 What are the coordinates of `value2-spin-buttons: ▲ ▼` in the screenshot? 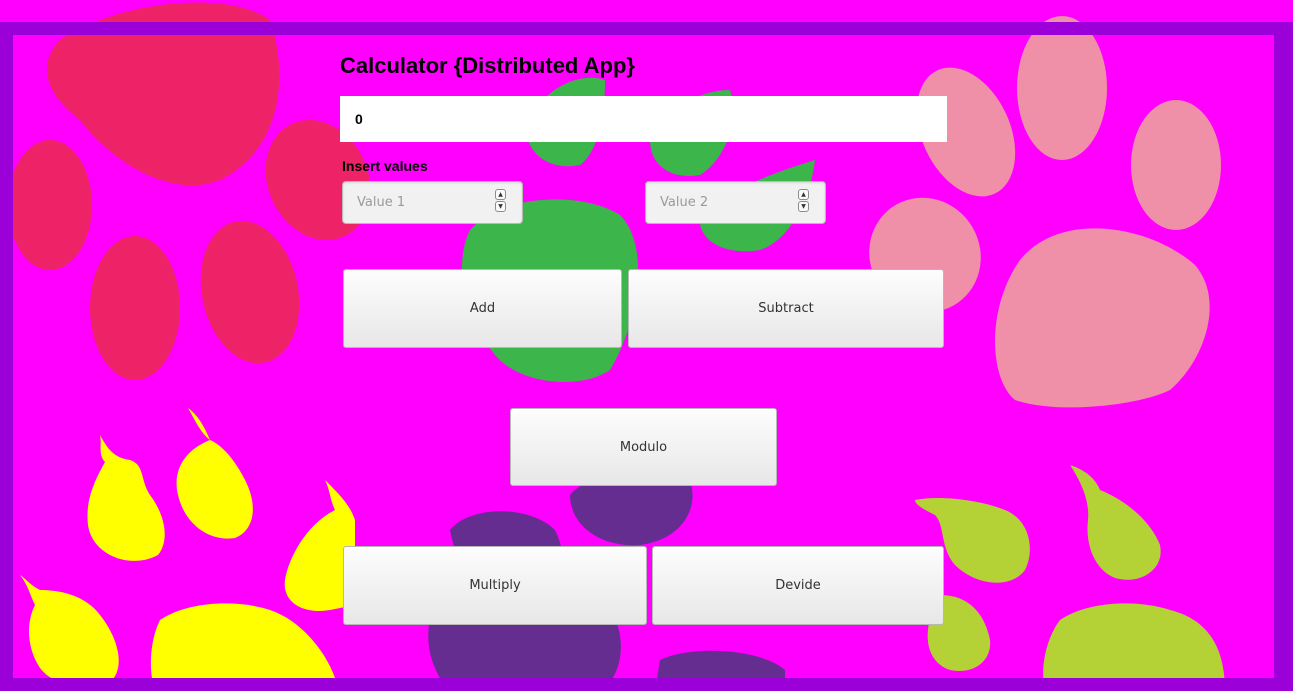 It's located at (804, 202).